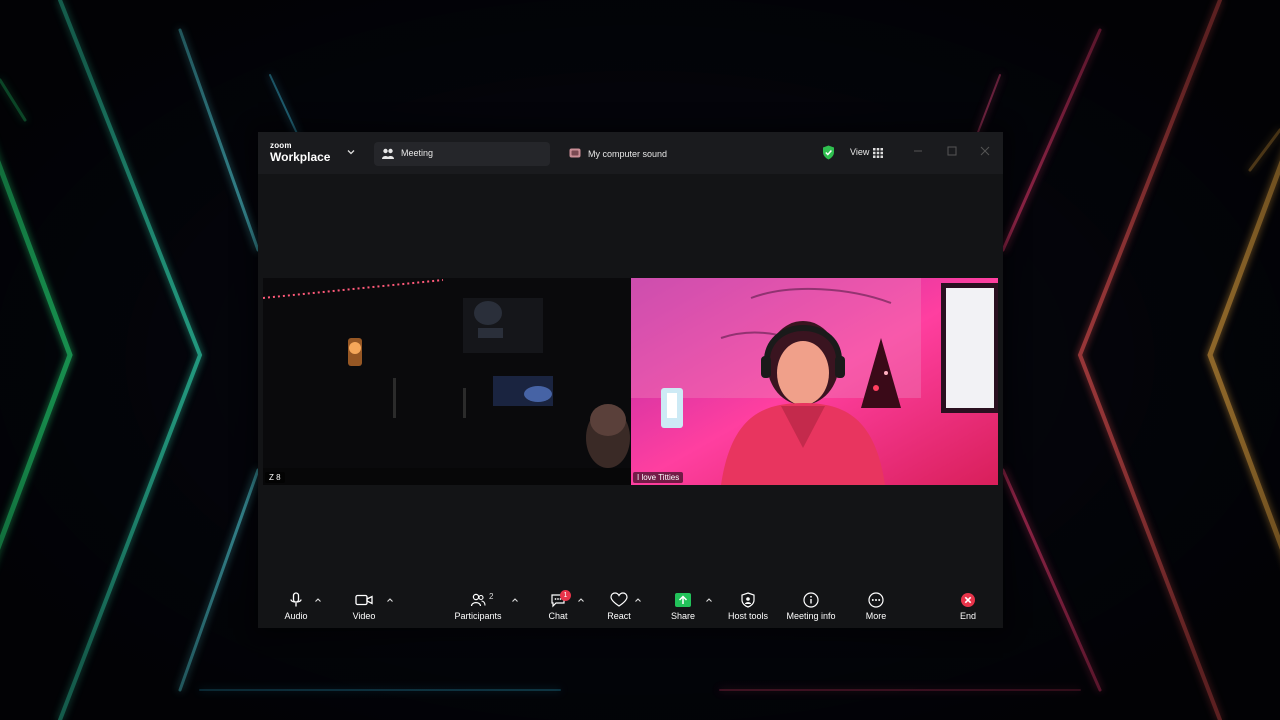 The image size is (1280, 720). Describe the element at coordinates (967, 616) in the screenshot. I see `end-label: End` at that location.